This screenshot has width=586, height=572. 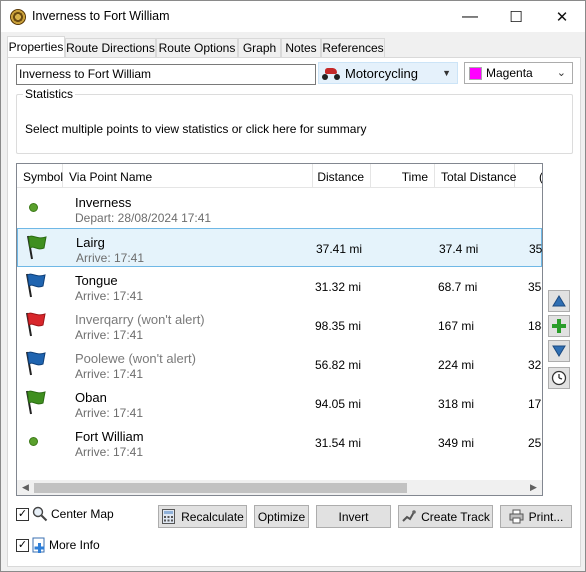 I want to click on app-compass-icon, so click(x=18, y=17).